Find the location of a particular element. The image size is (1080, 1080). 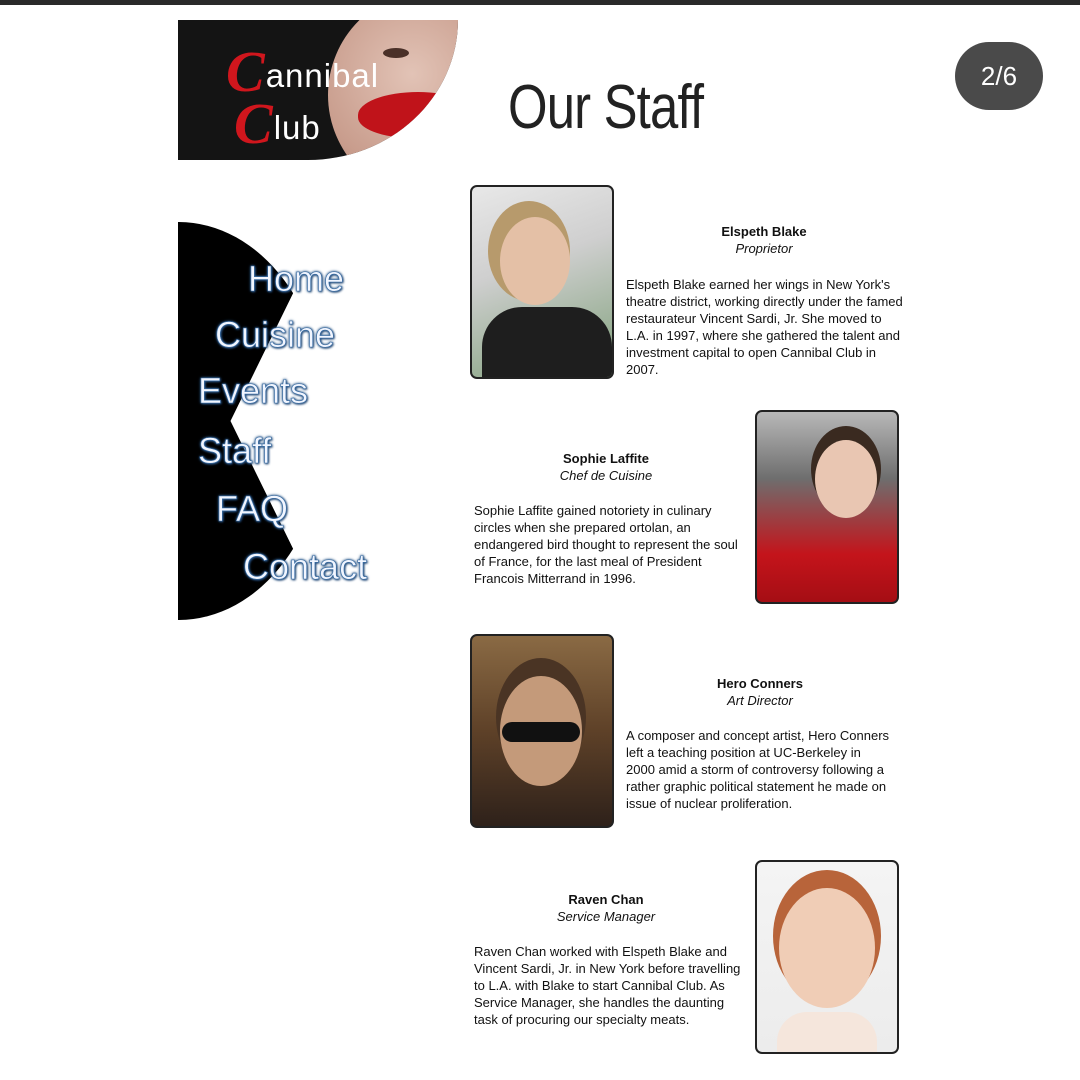

nav-events: Events is located at coordinates (253, 391).